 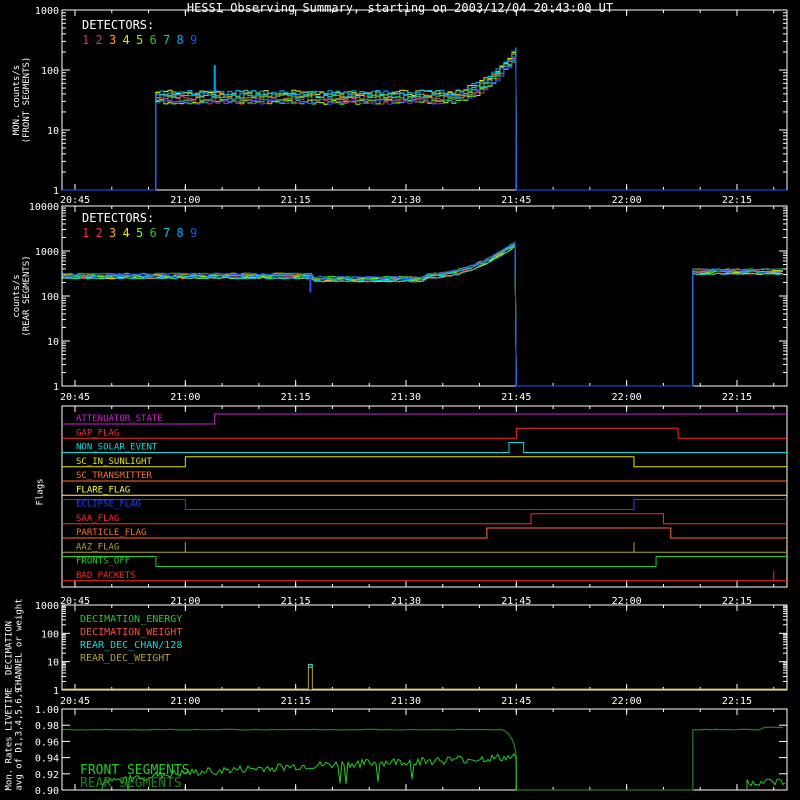 What do you see at coordinates (119, 419) in the screenshot?
I see `flag-label: ATTENUATOR_STATE` at bounding box center [119, 419].